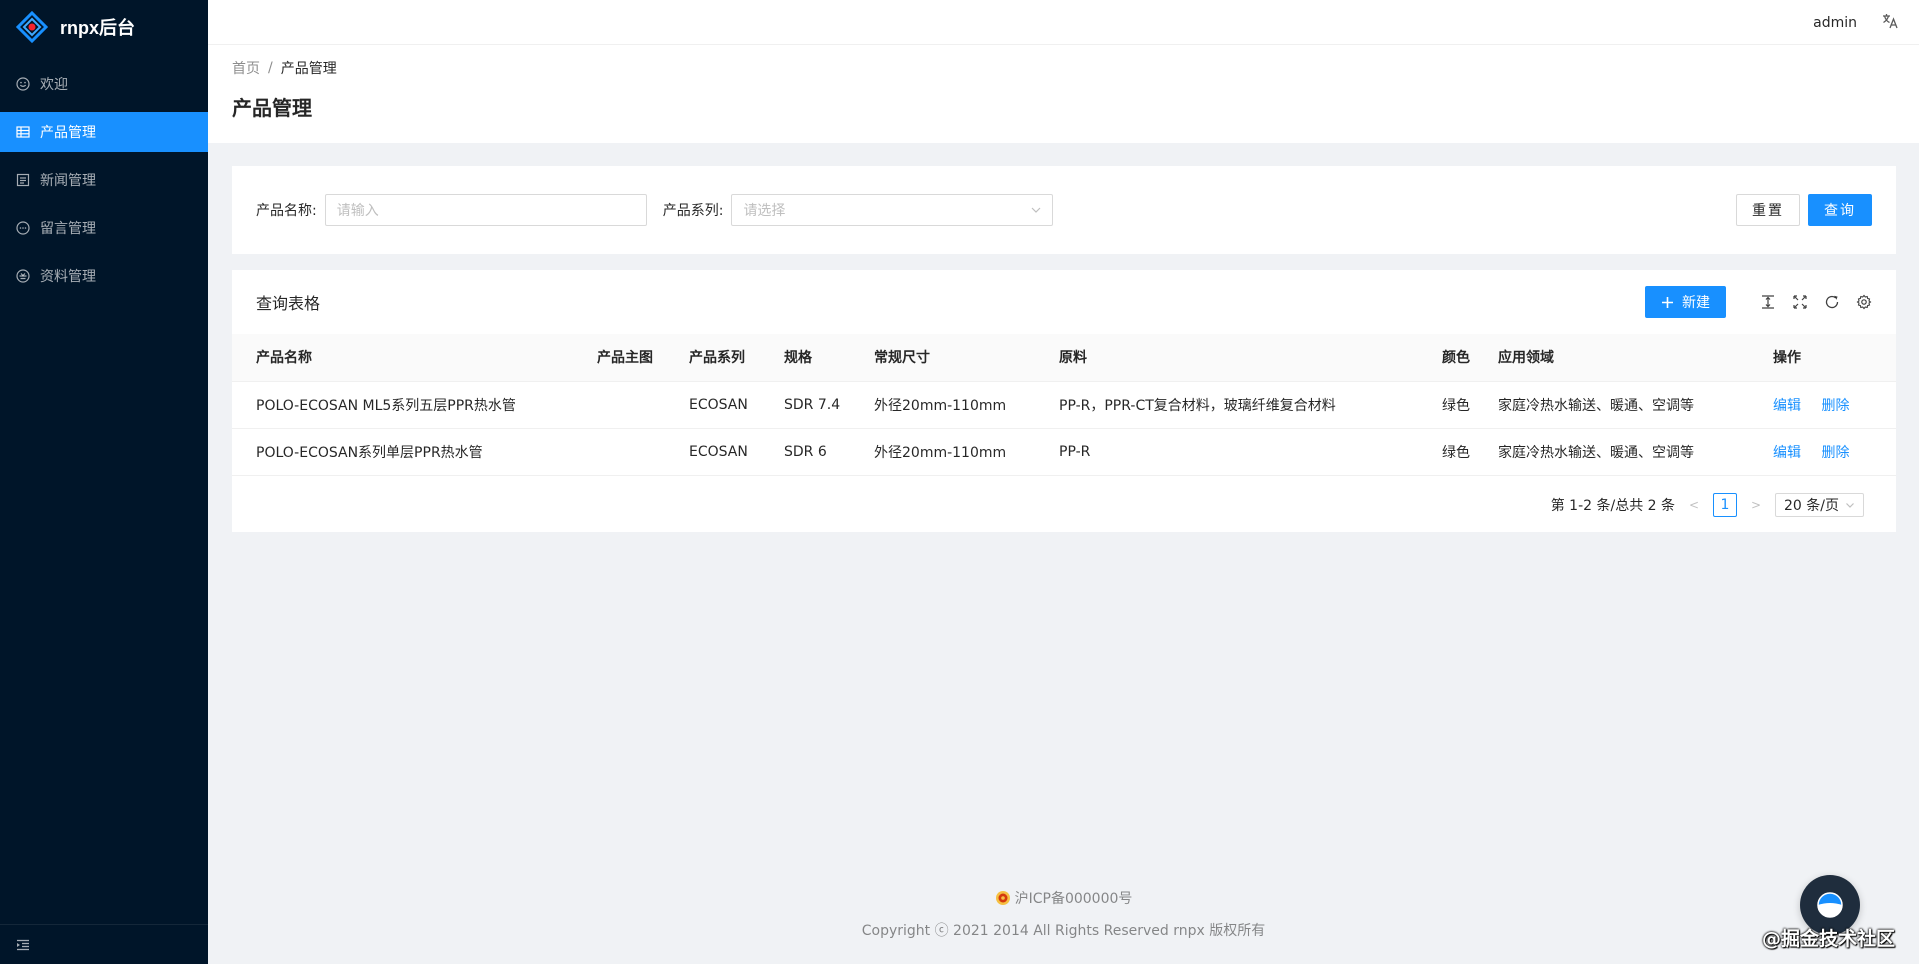 This screenshot has height=964, width=1919. What do you see at coordinates (246, 68) in the screenshot?
I see `breadcrumb-home: 首页` at bounding box center [246, 68].